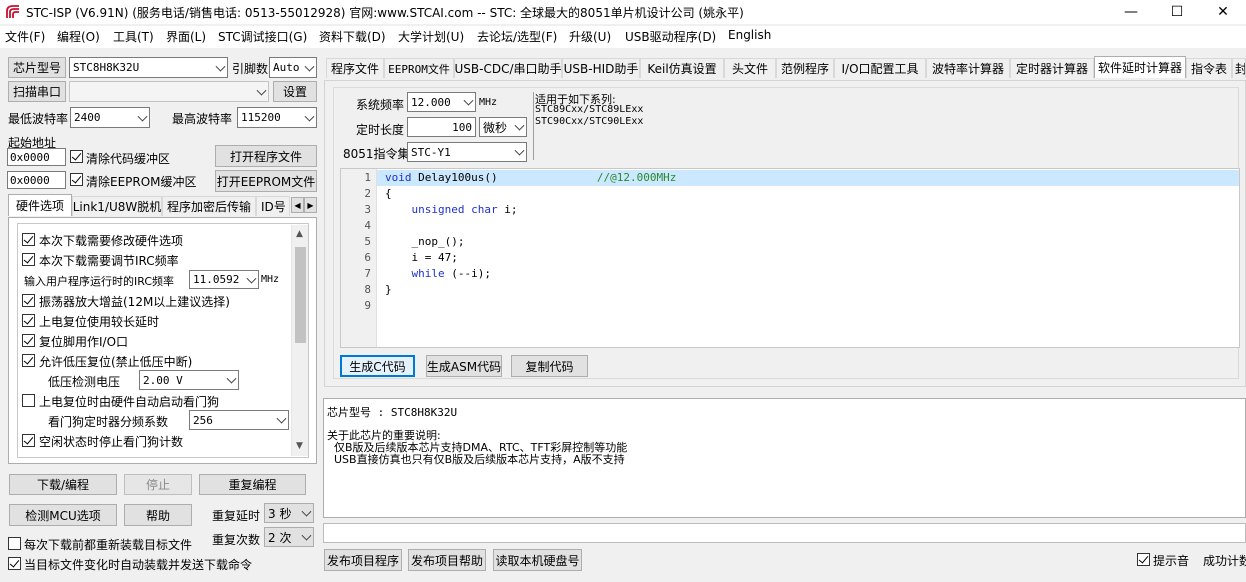 The image size is (1246, 582). Describe the element at coordinates (376, 154) in the screenshot. I see `instruction-set-label: 8051指令集` at that location.